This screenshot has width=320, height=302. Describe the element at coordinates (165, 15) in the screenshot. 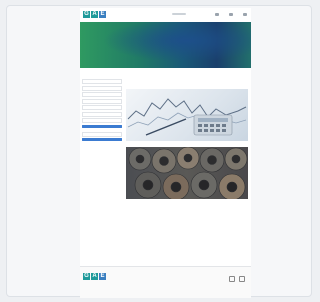

I see `site-header: G A E` at that location.